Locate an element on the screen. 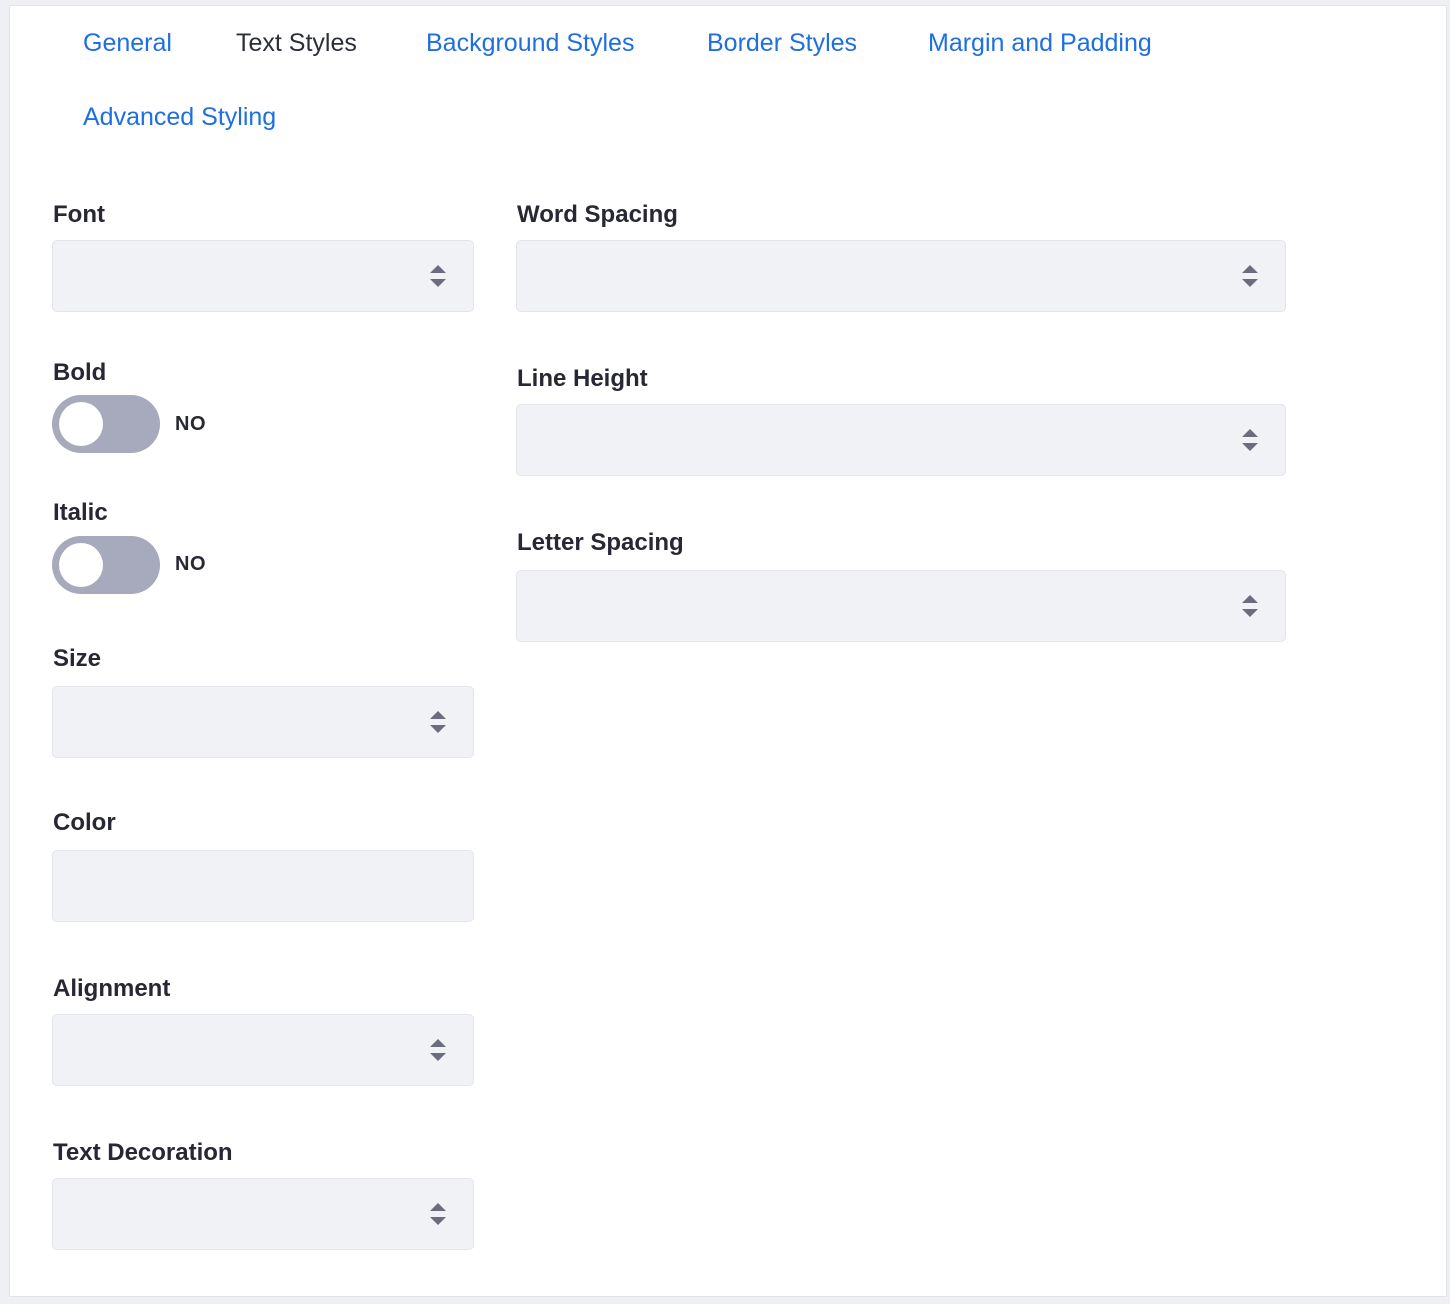 Image resolution: width=1450 pixels, height=1304 pixels. line-height-select is located at coordinates (901, 440).